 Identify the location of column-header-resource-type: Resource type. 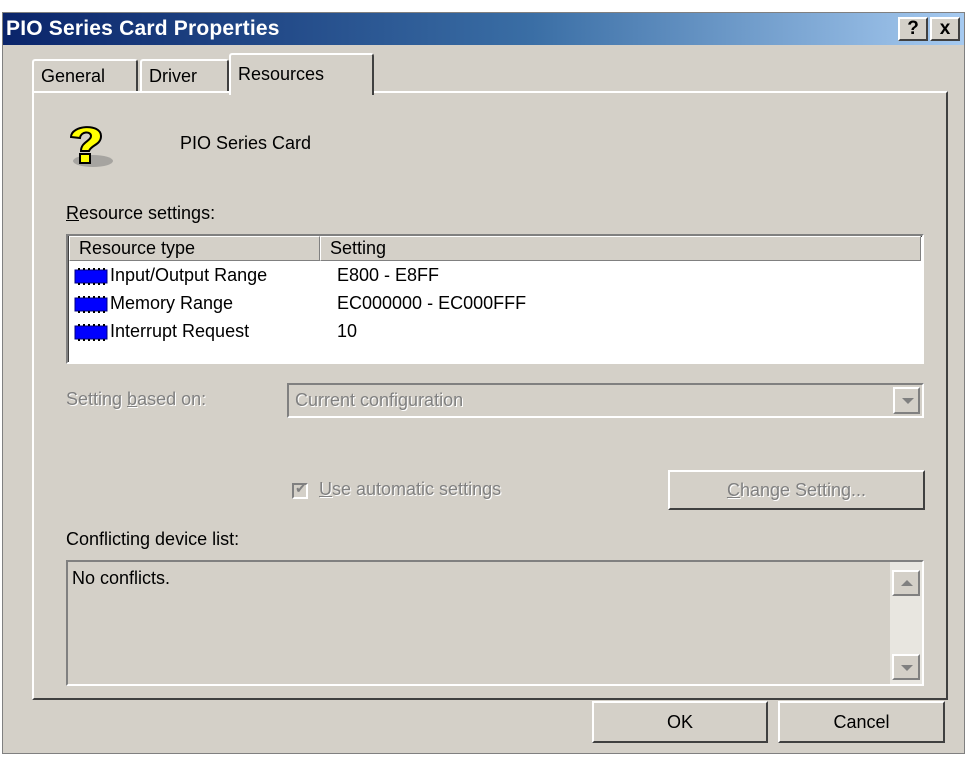
(194, 248).